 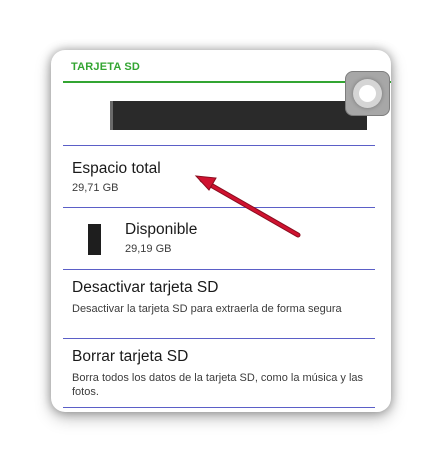 I want to click on red-arrow-icon, so click(x=247, y=206).